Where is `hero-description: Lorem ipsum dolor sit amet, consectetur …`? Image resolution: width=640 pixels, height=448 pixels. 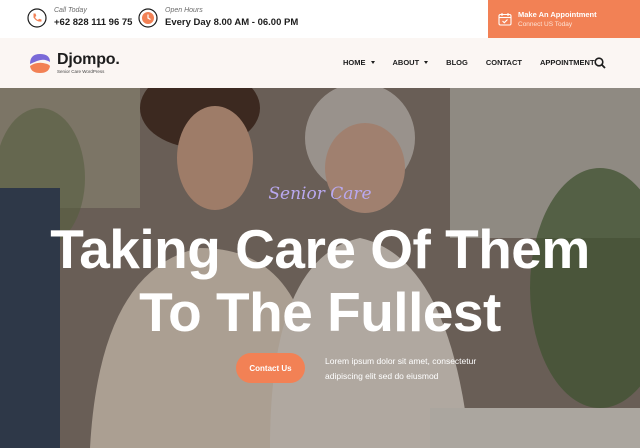 hero-description: Lorem ipsum dolor sit amet, consectetur … is located at coordinates (401, 368).